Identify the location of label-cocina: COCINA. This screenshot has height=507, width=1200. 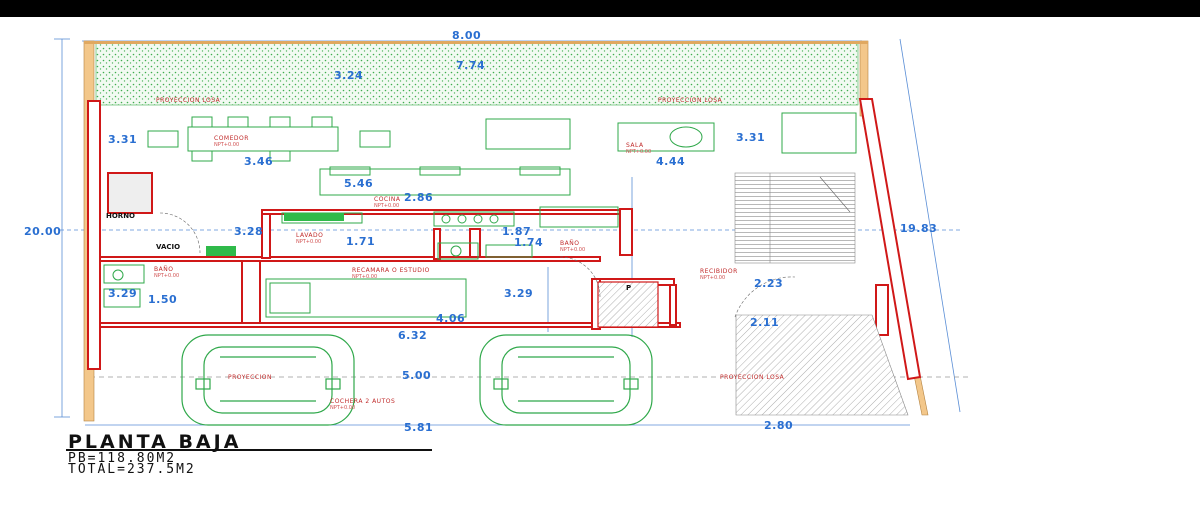
(387, 199).